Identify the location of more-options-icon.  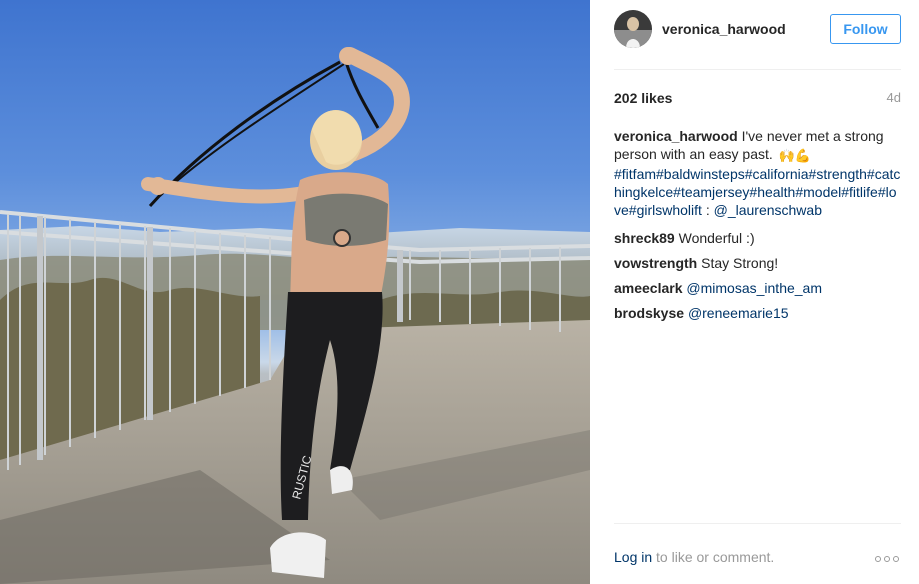
(888, 558).